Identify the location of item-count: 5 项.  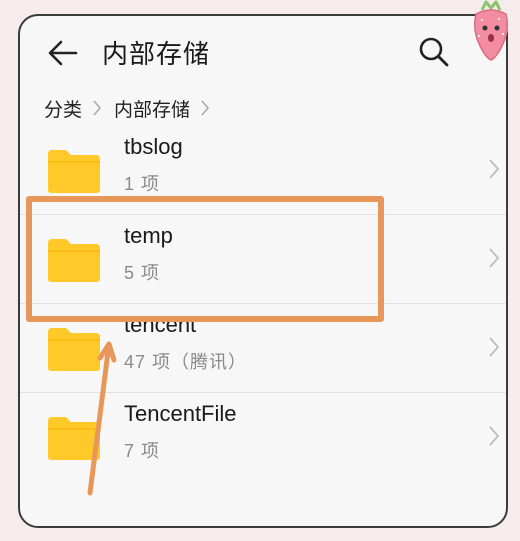
(142, 273).